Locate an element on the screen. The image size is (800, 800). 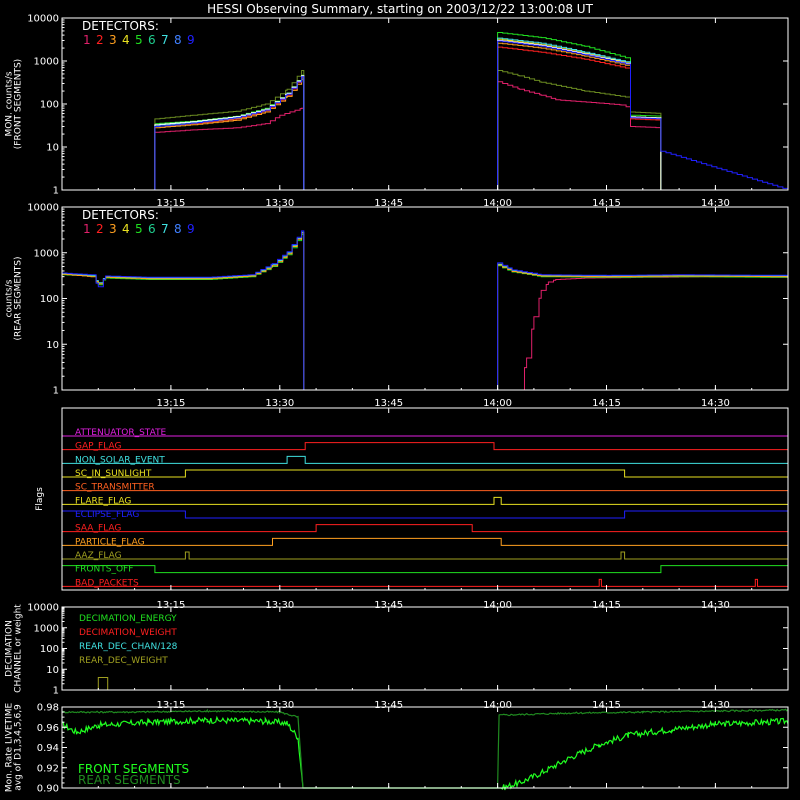
x-tick-label: 14:00 is located at coordinates (497, 403).